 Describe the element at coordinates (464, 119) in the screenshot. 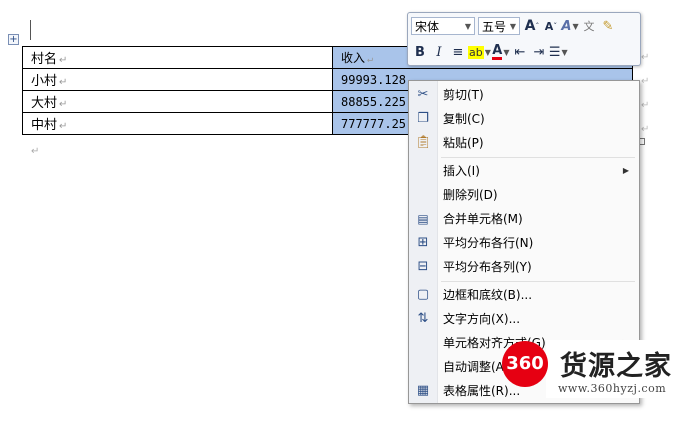

I see `menu-item-label: 复制(C)` at that location.